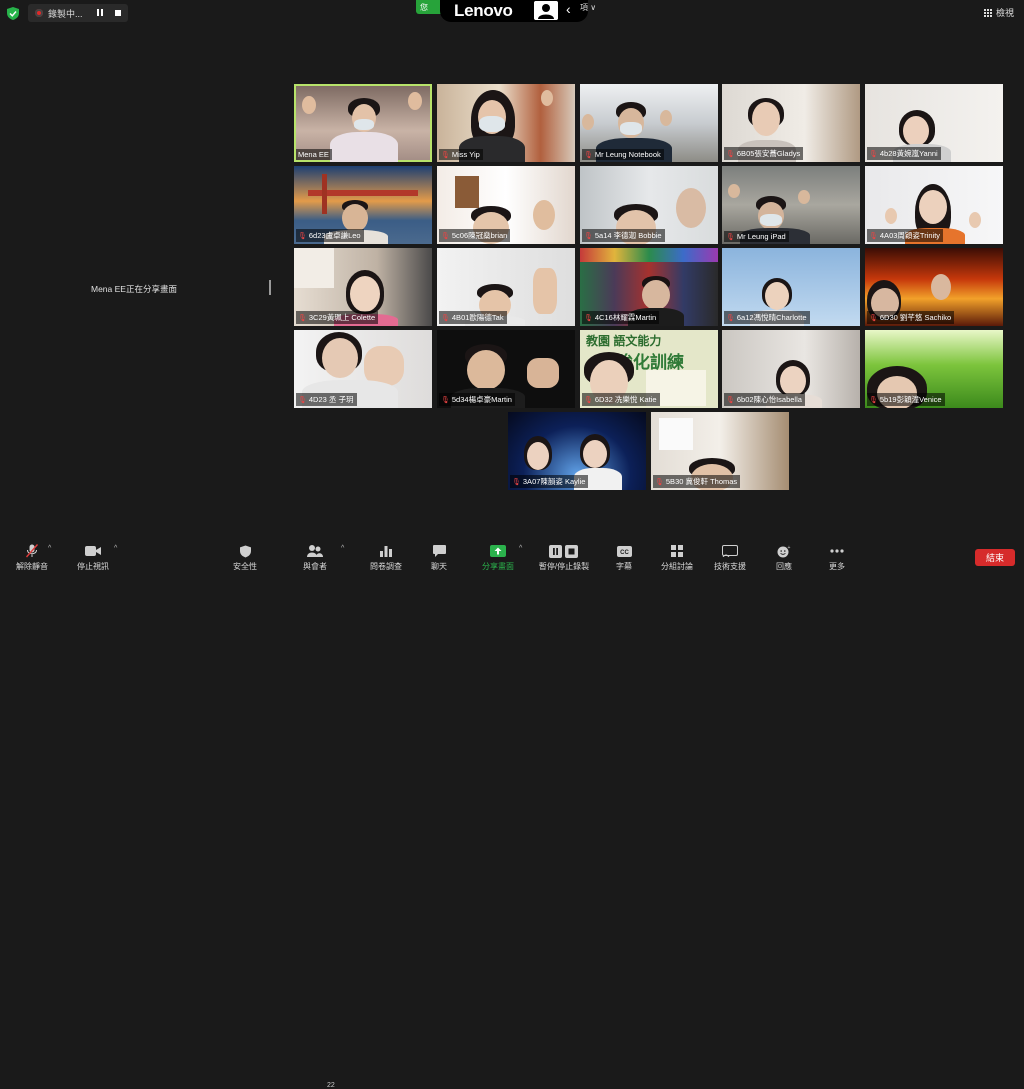 This screenshot has width=1024, height=1089. Describe the element at coordinates (837, 551) in the screenshot. I see `ellipsis-icon` at that location.